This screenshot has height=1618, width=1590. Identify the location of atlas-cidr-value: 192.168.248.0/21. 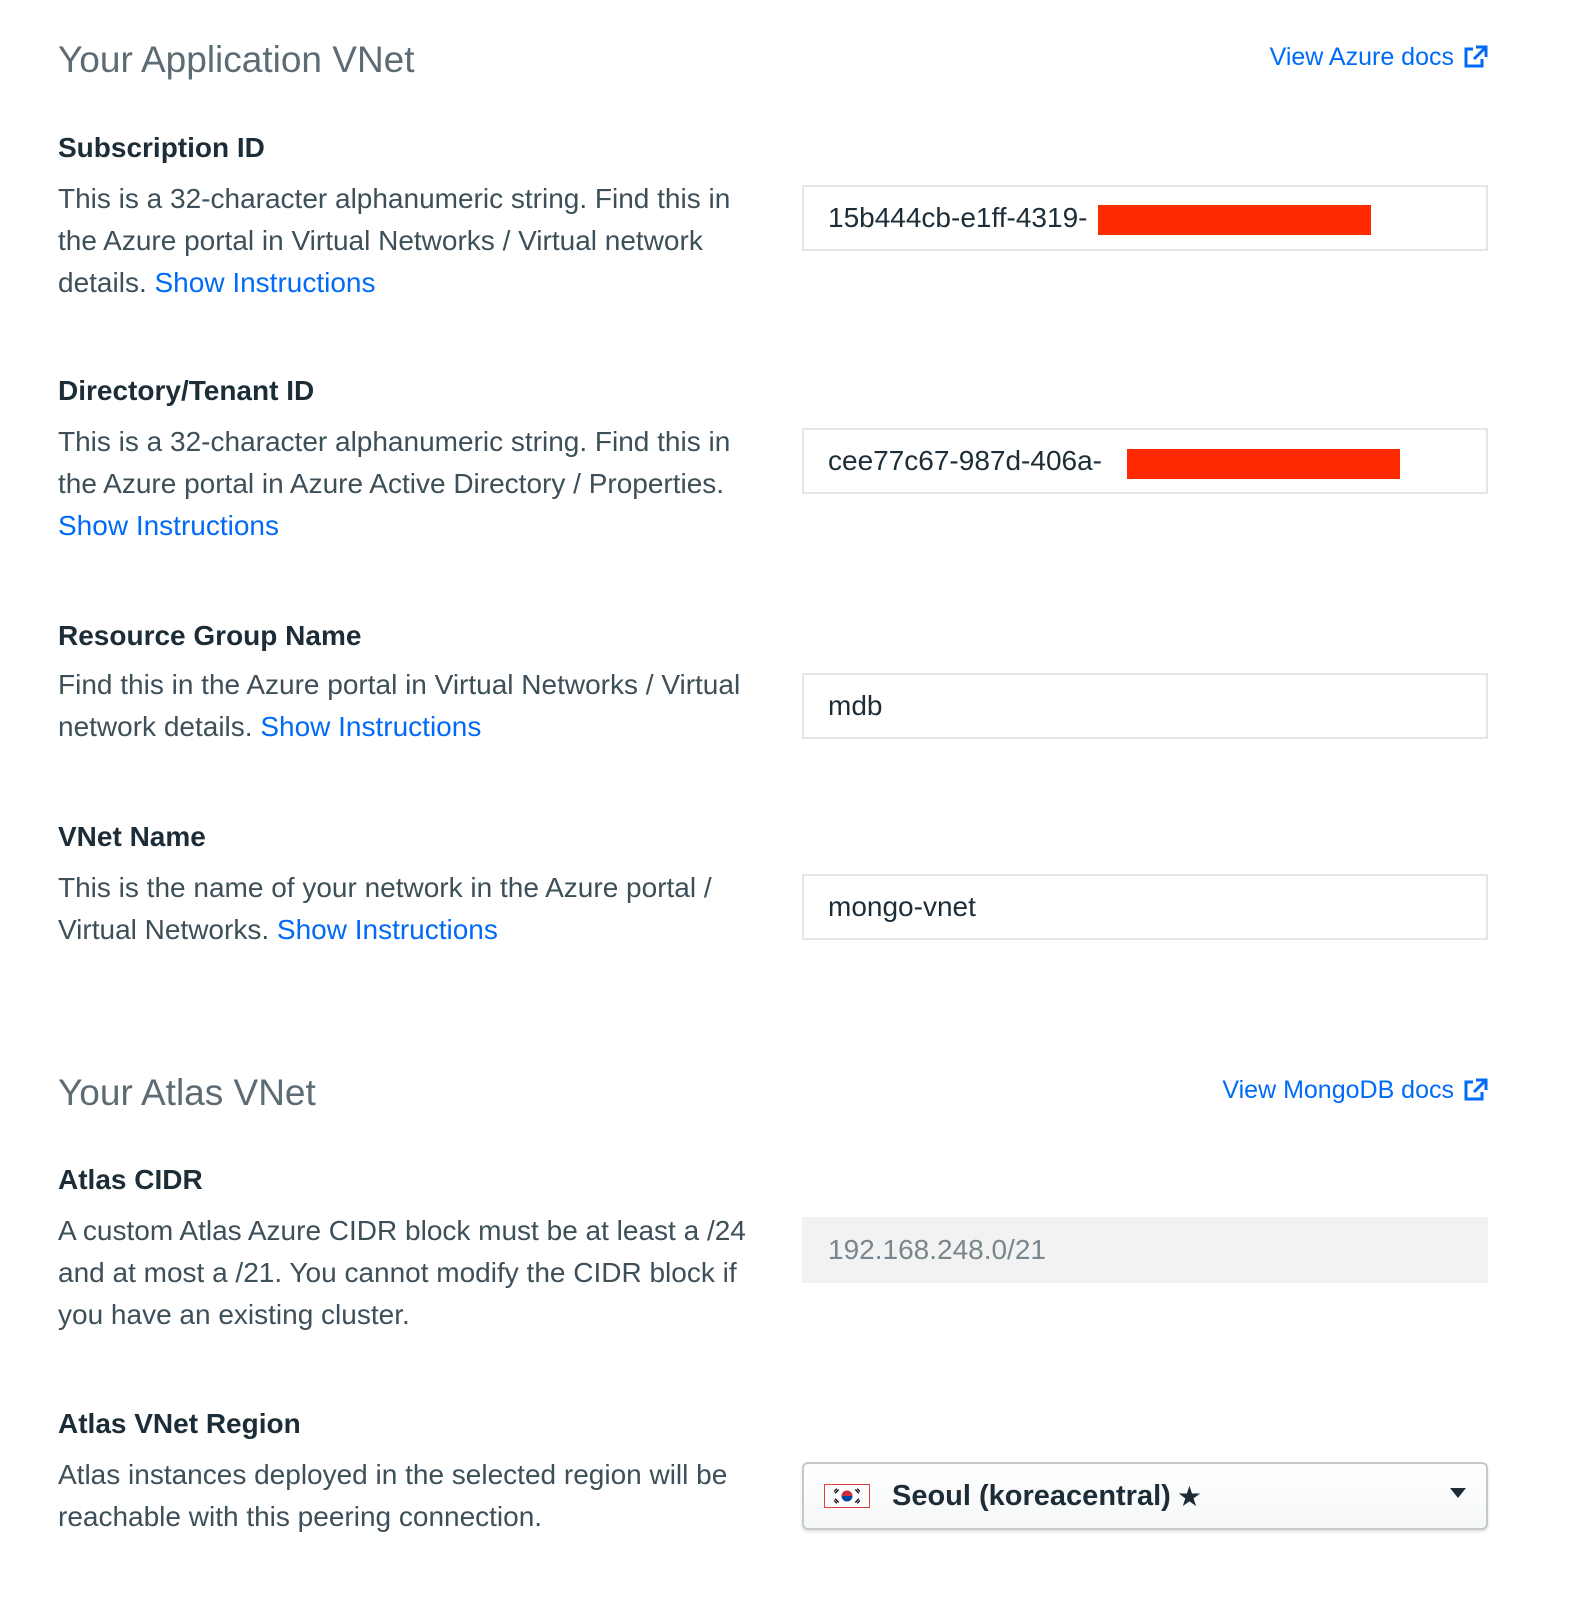
(937, 1249).